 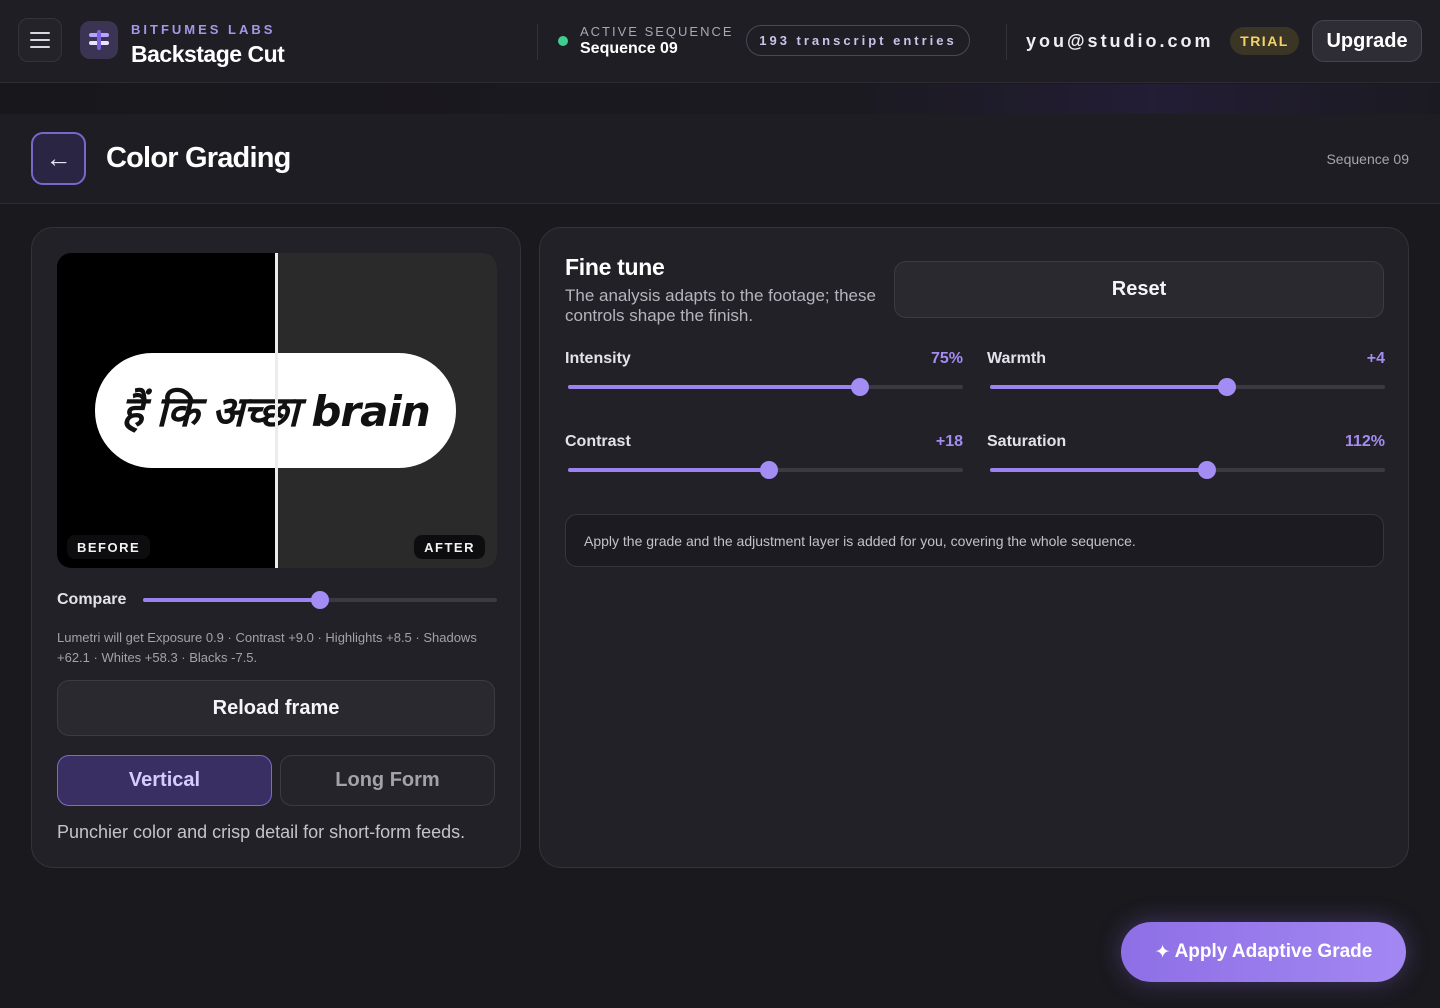 I want to click on back-button: ←, so click(x=58, y=158).